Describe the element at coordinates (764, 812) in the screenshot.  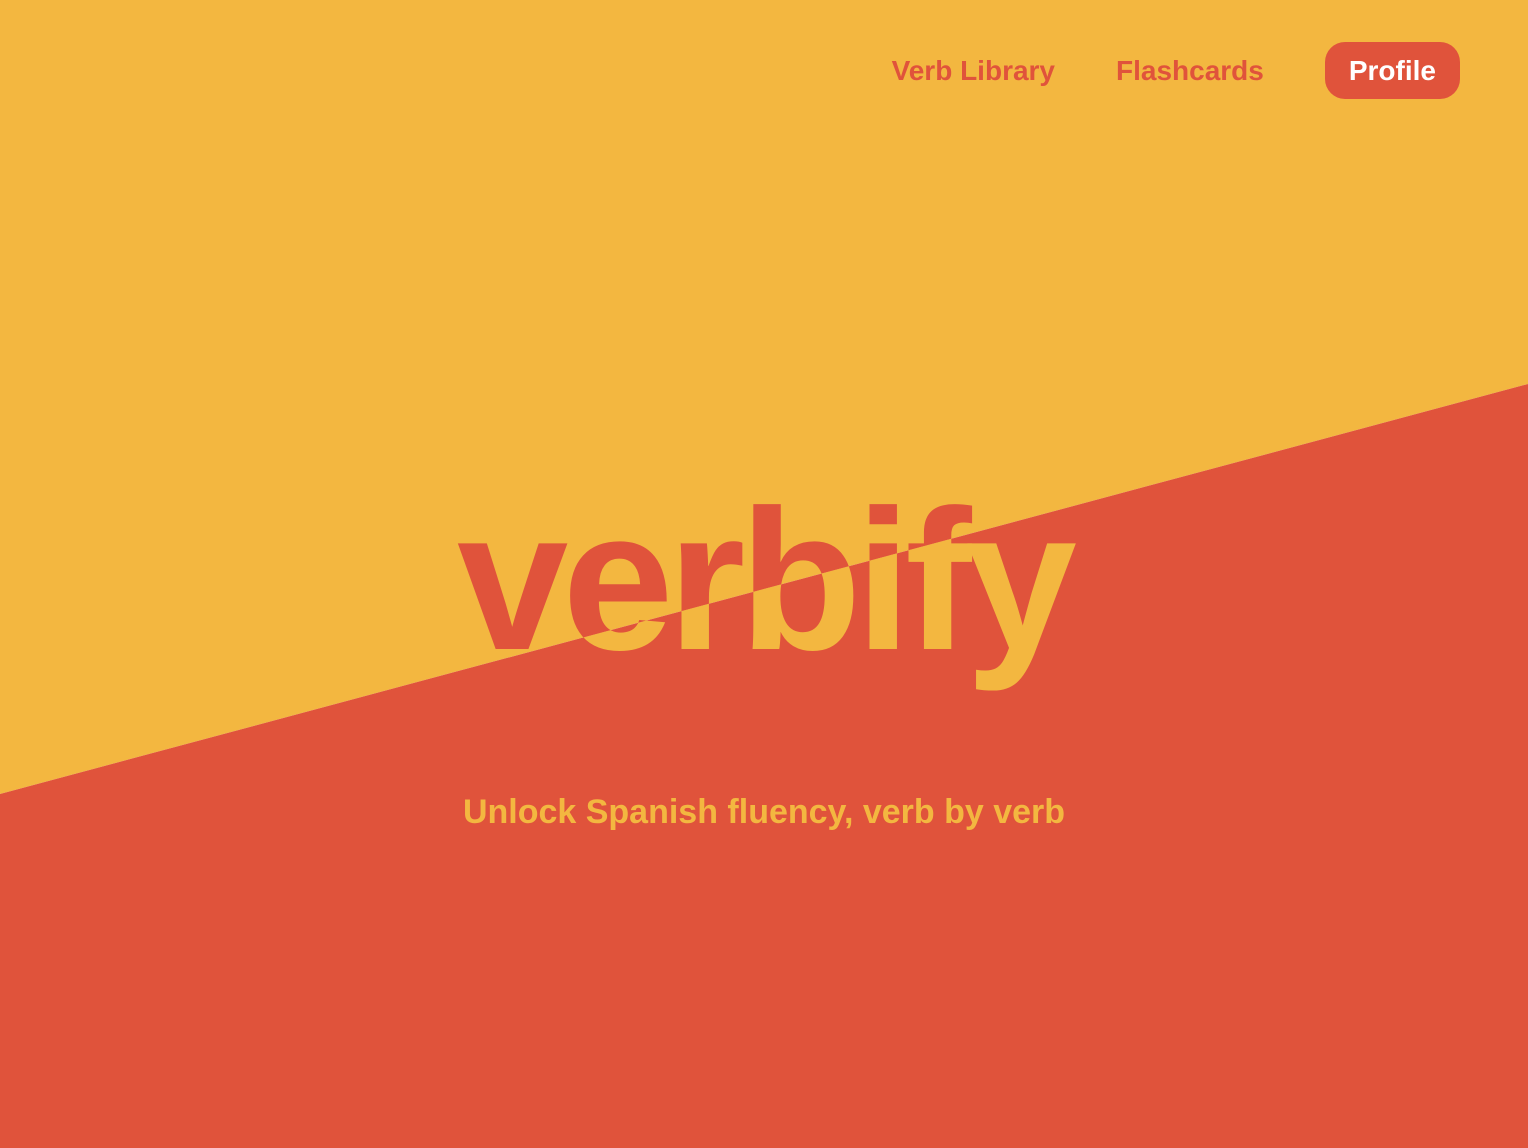
I see `tagline: Unlock Spanish fluency, verb by verb` at that location.